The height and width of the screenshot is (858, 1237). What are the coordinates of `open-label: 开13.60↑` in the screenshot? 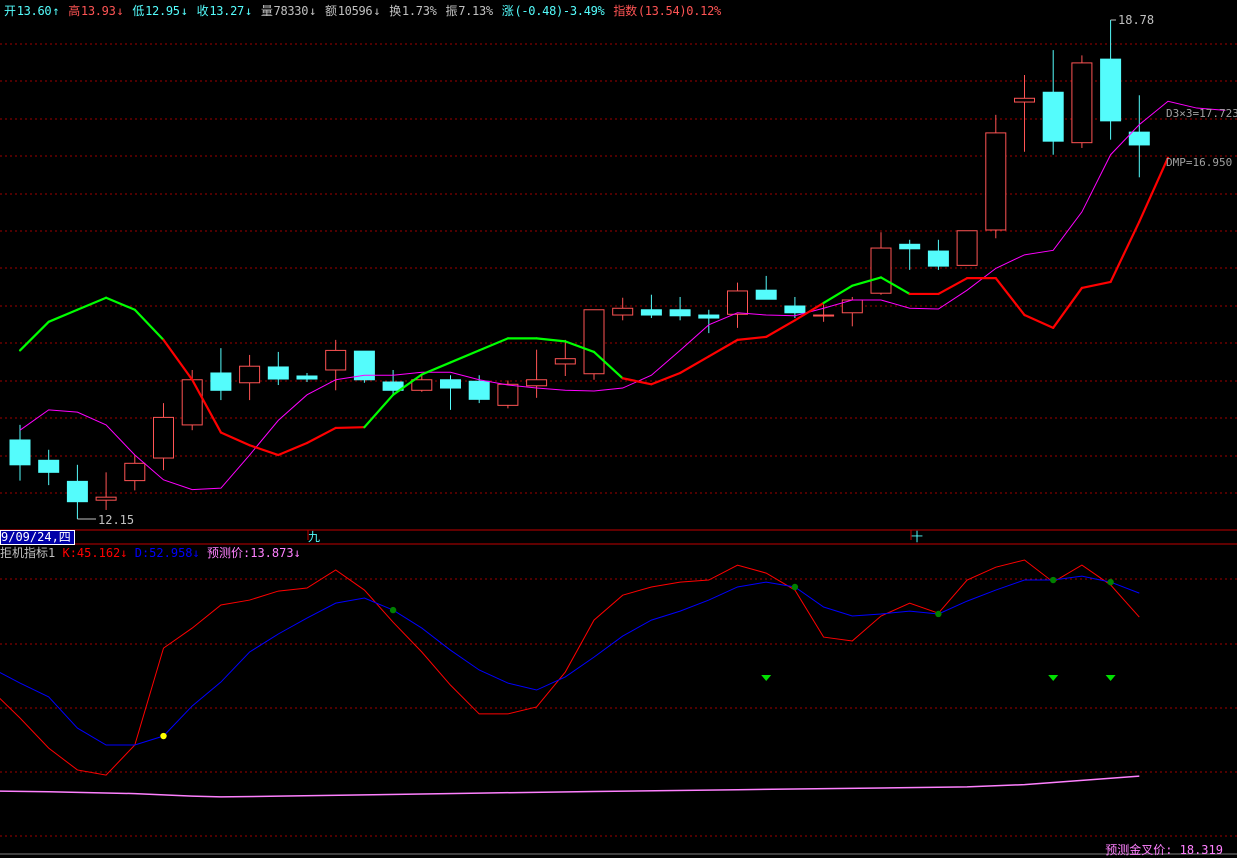 It's located at (32, 11).